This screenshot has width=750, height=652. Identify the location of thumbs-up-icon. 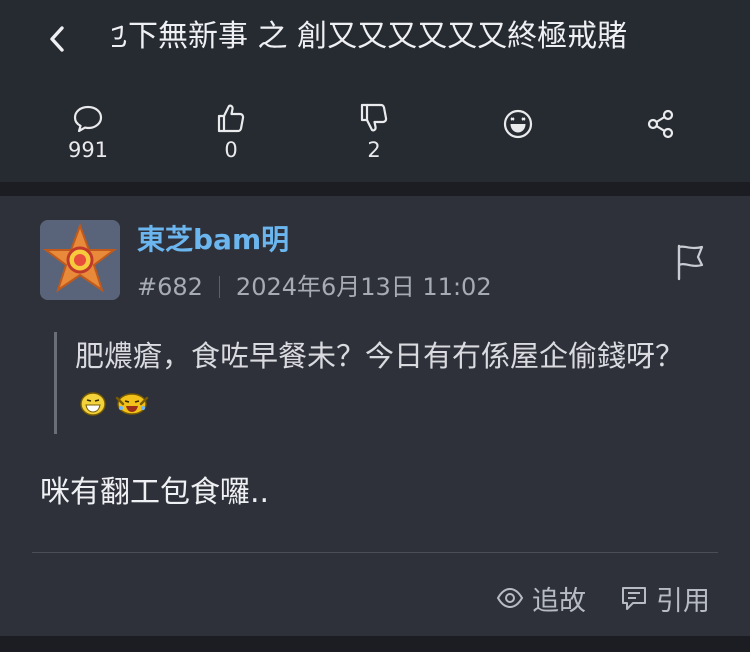
(231, 118).